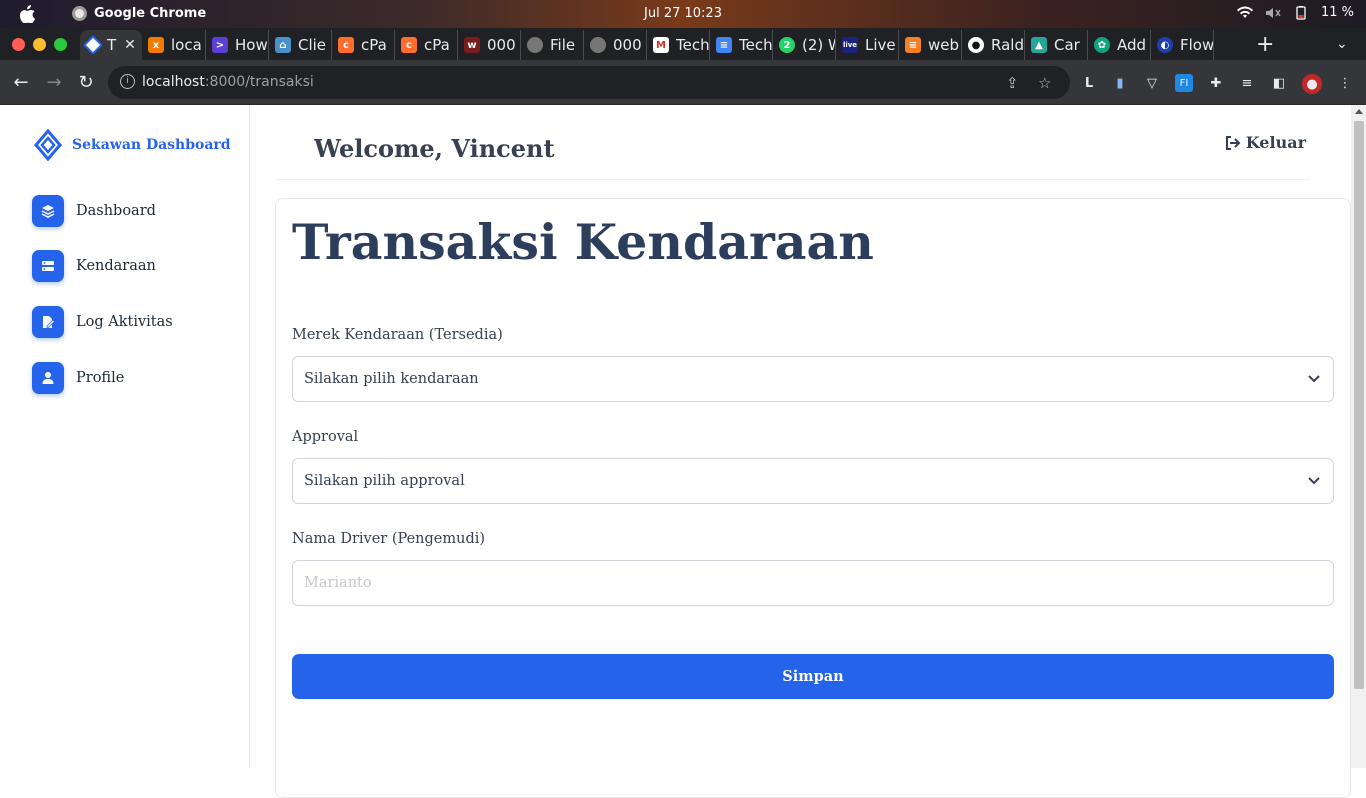 This screenshot has height=798, width=1366. What do you see at coordinates (1295, 12) in the screenshot?
I see `system-tray: 11 %` at bounding box center [1295, 12].